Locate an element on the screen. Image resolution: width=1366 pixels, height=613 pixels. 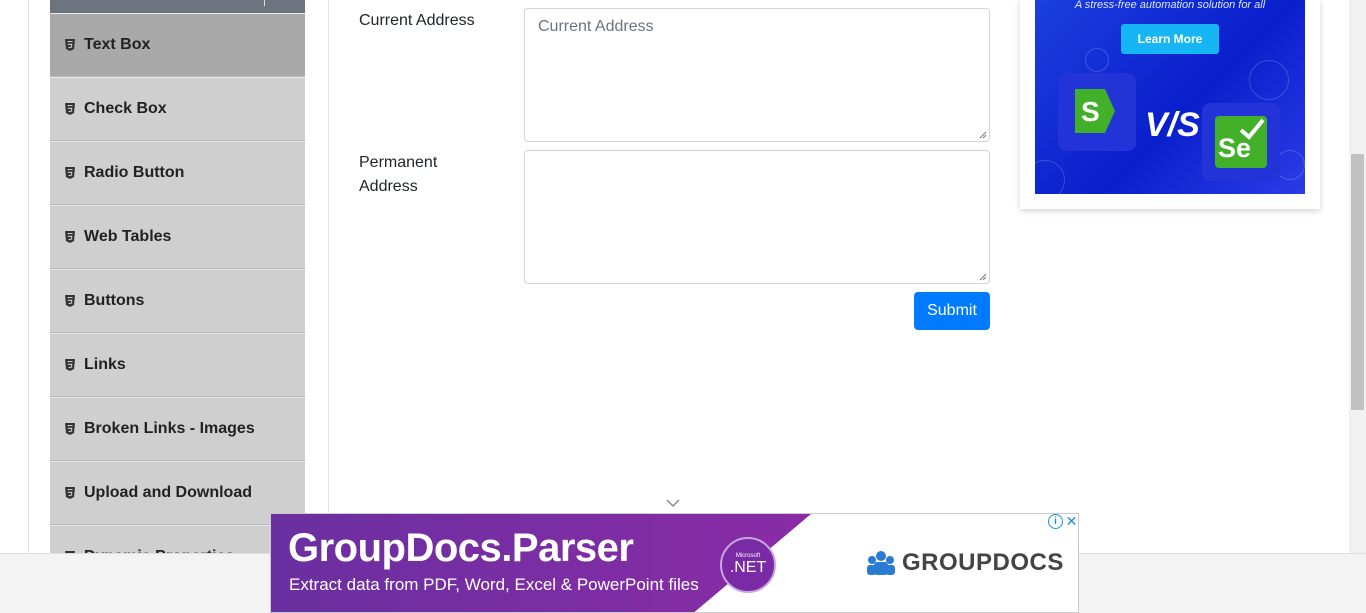
sidebar-item-broken-links-images: Broken Links - Images is located at coordinates (177, 429).